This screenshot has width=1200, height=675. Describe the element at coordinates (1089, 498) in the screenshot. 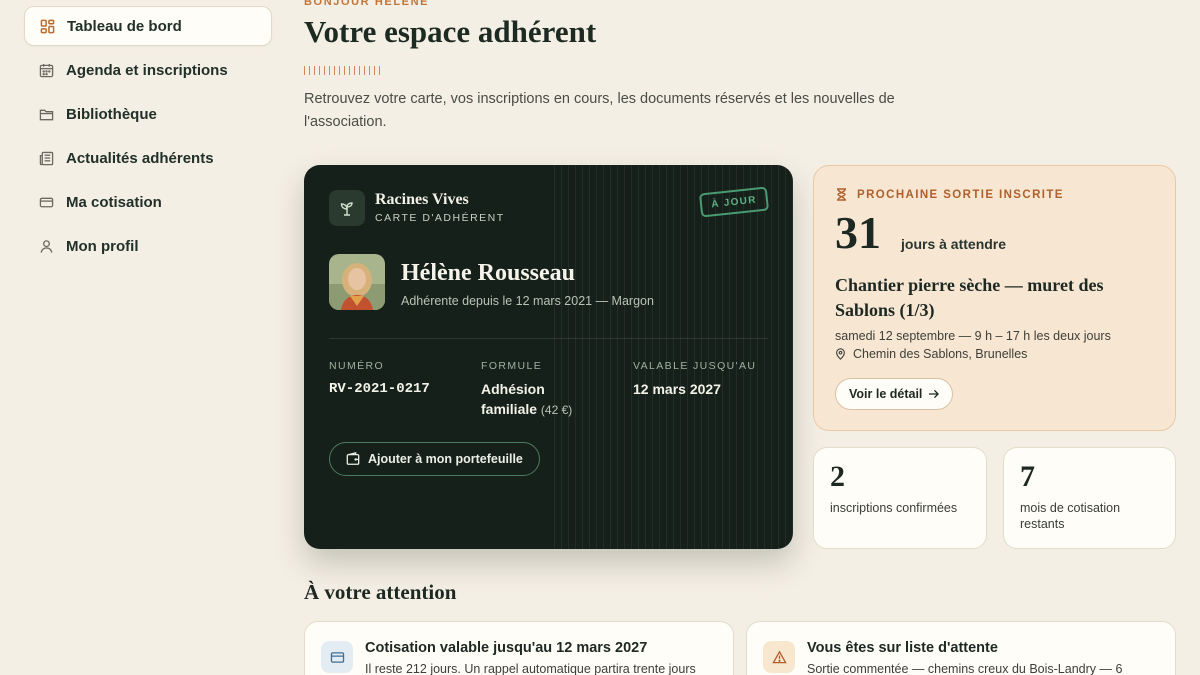

I see `stat-months-remaining: 7 mois de cotisation restants` at that location.